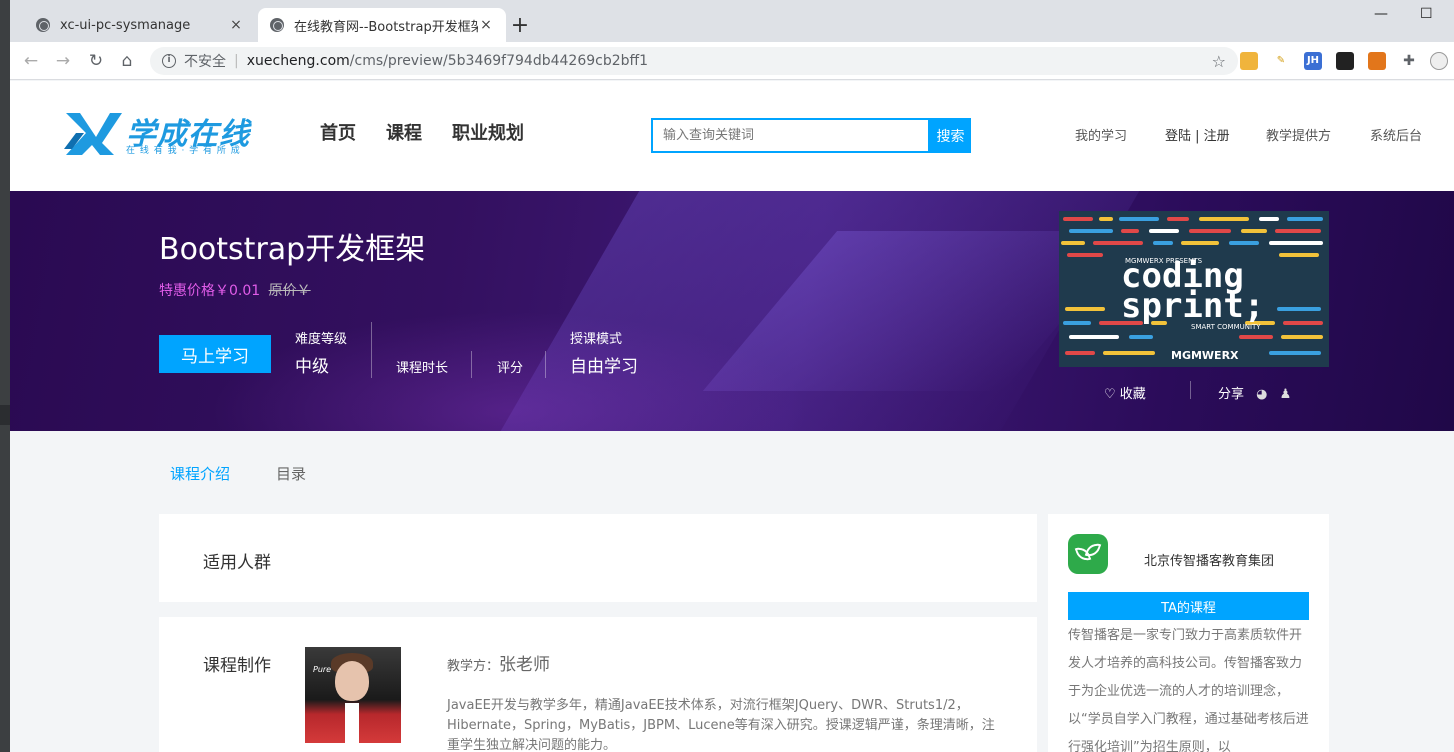 The height and width of the screenshot is (752, 1454). What do you see at coordinates (1298, 134) in the screenshot?
I see `provider-link: 教学提供方` at bounding box center [1298, 134].